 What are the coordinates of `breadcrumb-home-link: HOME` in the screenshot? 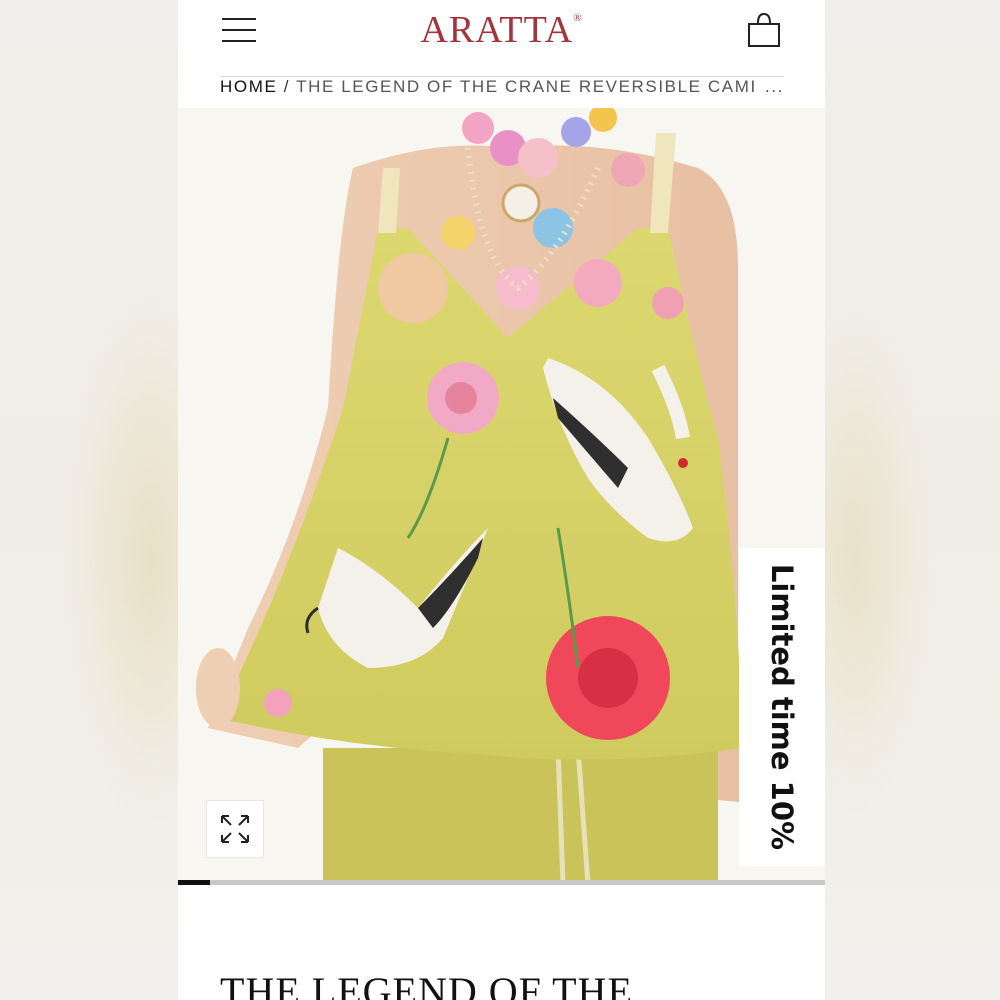 It's located at (248, 86).